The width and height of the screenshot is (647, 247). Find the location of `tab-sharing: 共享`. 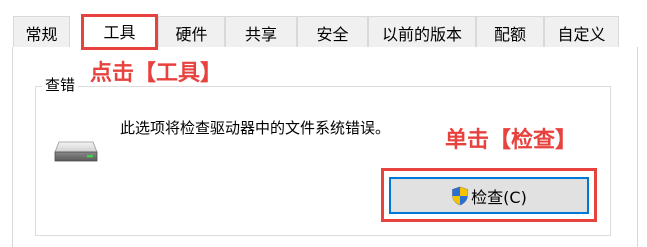

tab-sharing: 共享 is located at coordinates (261, 31).